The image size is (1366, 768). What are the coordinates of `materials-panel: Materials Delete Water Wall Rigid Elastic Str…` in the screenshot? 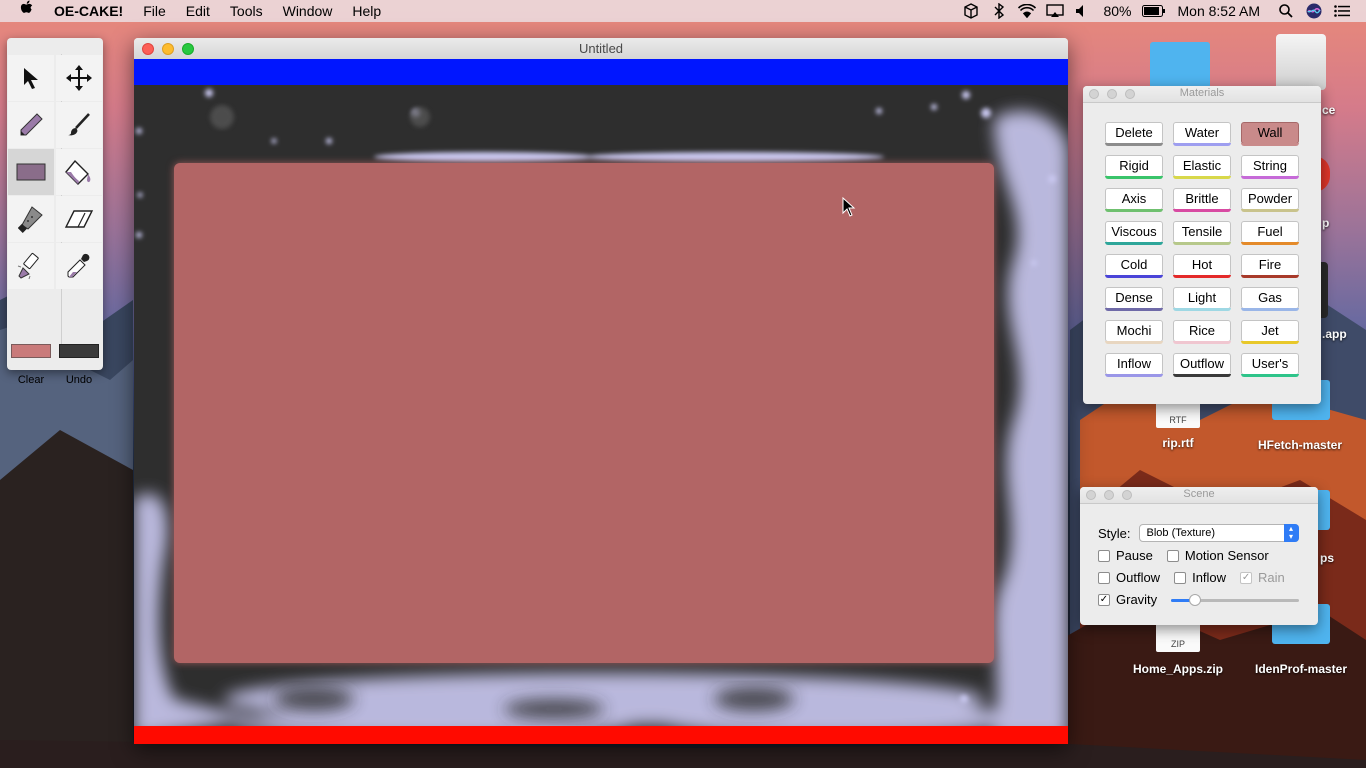 It's located at (1202, 245).